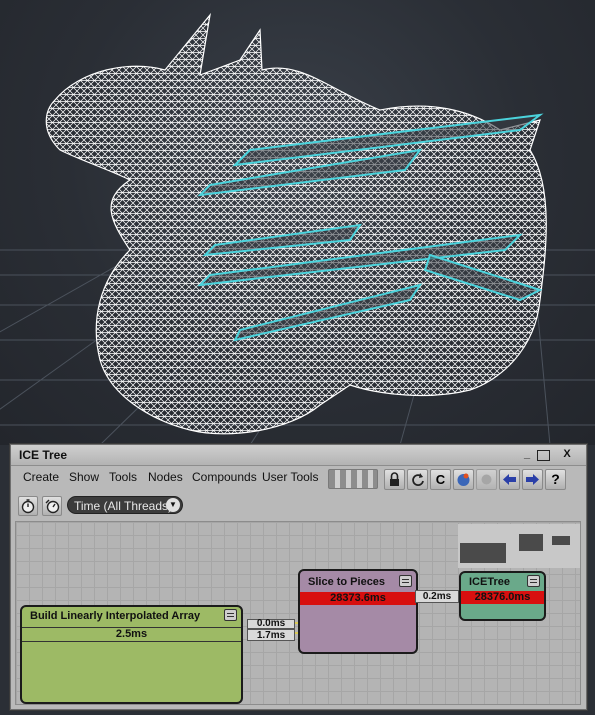  Describe the element at coordinates (417, 479) in the screenshot. I see `refresh-icon` at that location.